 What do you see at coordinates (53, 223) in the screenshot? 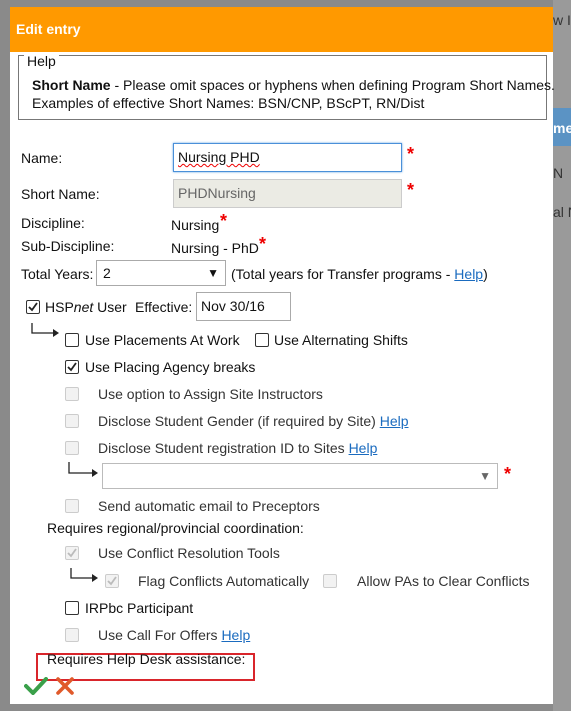
I see `discipline-label: Discipline:` at bounding box center [53, 223].